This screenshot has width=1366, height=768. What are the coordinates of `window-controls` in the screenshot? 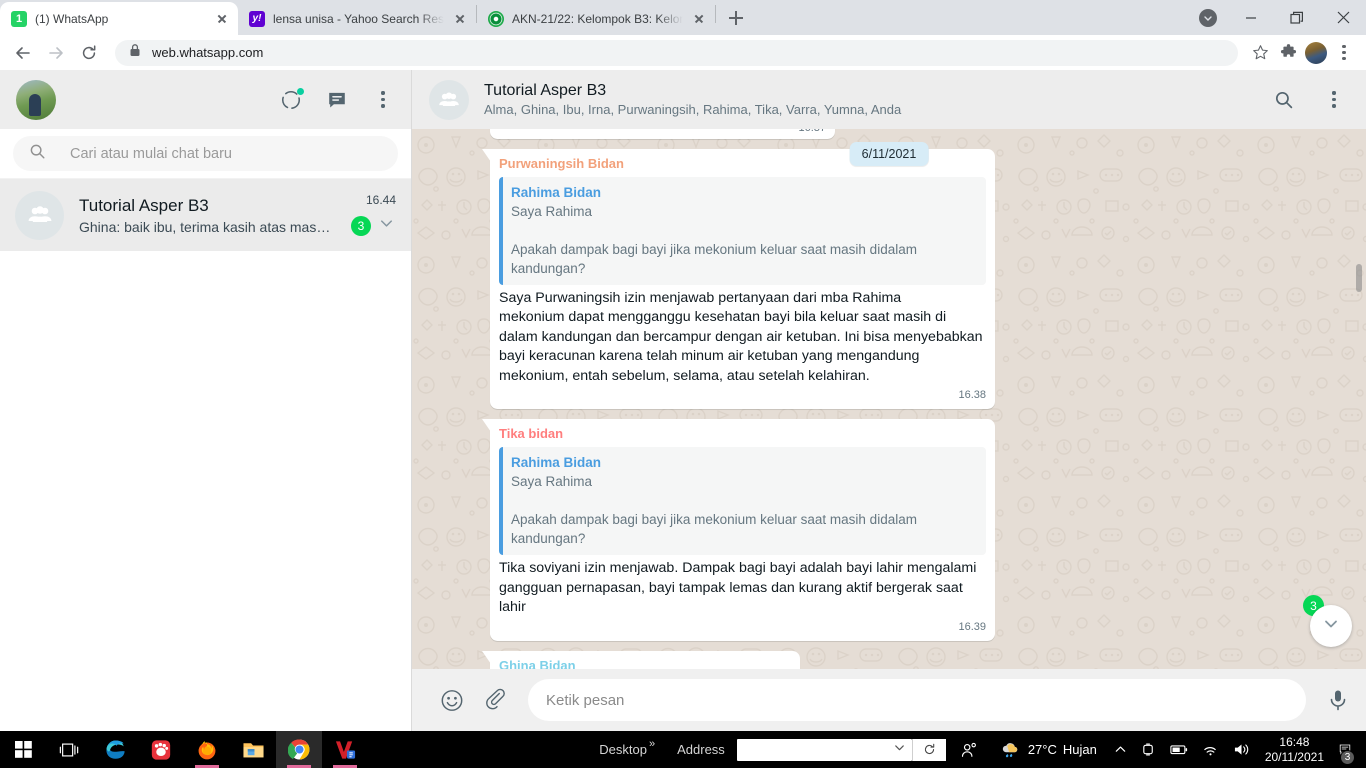 It's located at (1277, 17).